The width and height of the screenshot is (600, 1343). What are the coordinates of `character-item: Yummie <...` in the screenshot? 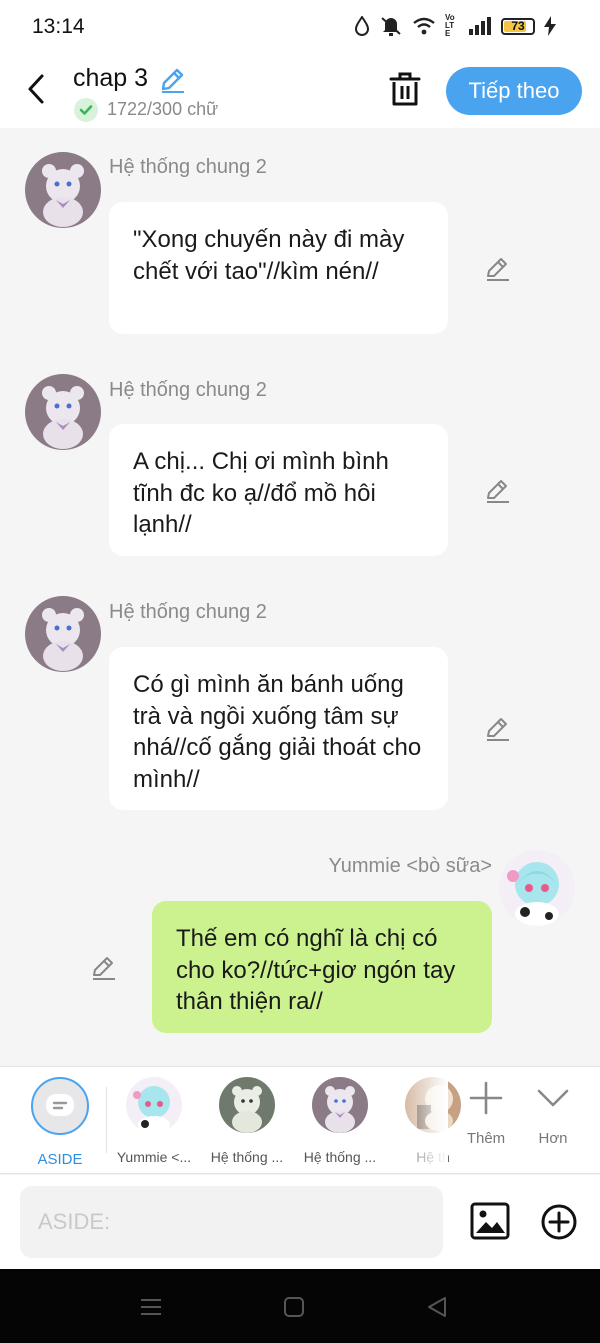 It's located at (154, 1121).